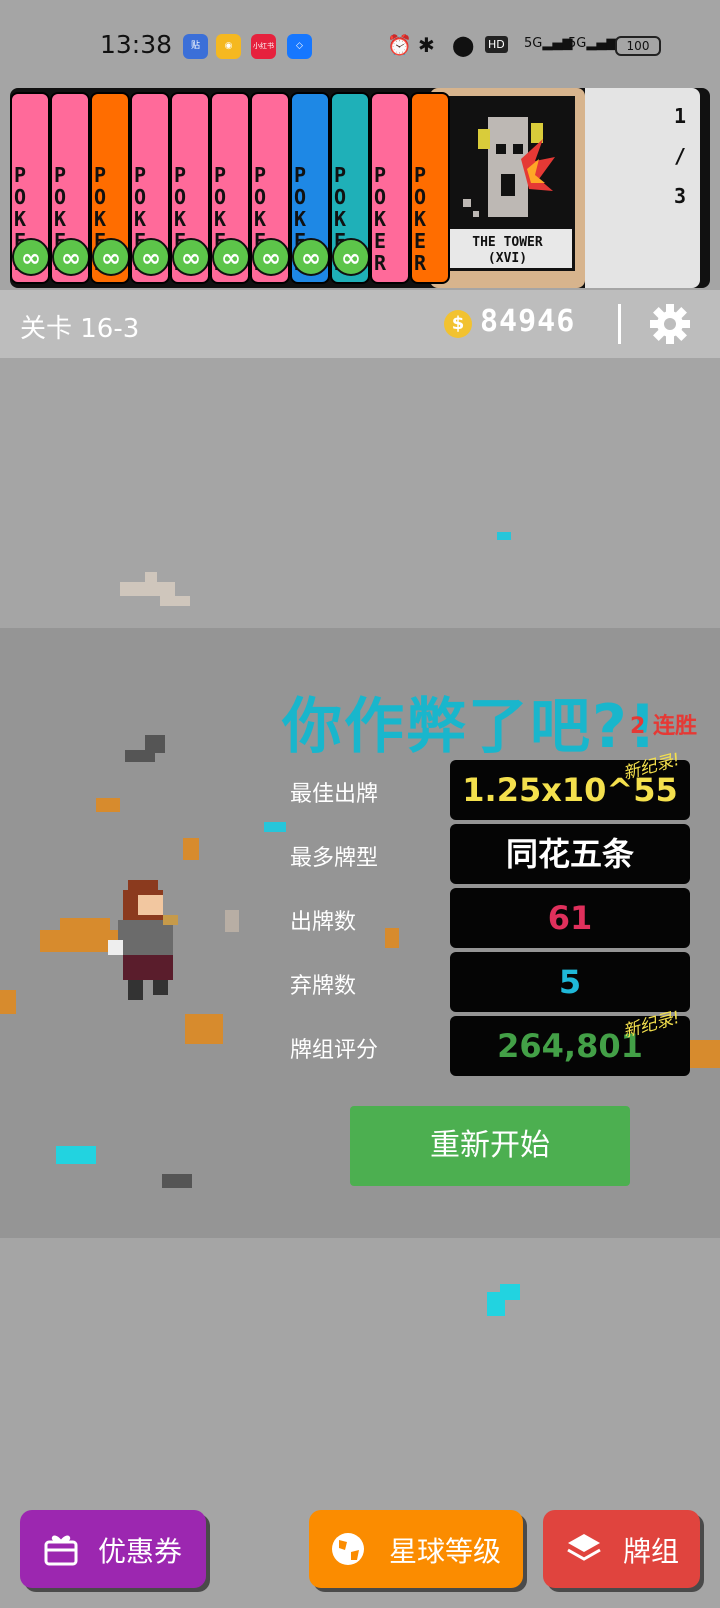 The image size is (720, 1608). I want to click on layers-icon, so click(584, 1547).